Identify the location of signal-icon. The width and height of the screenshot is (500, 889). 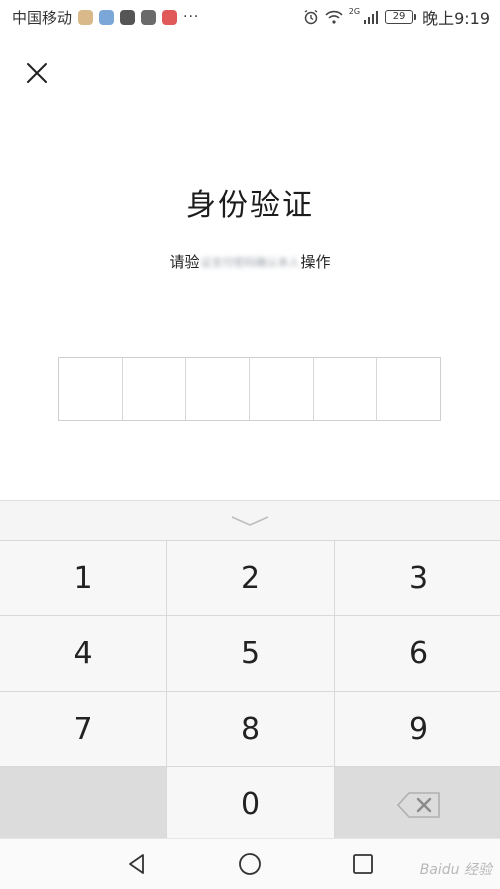
(371, 17).